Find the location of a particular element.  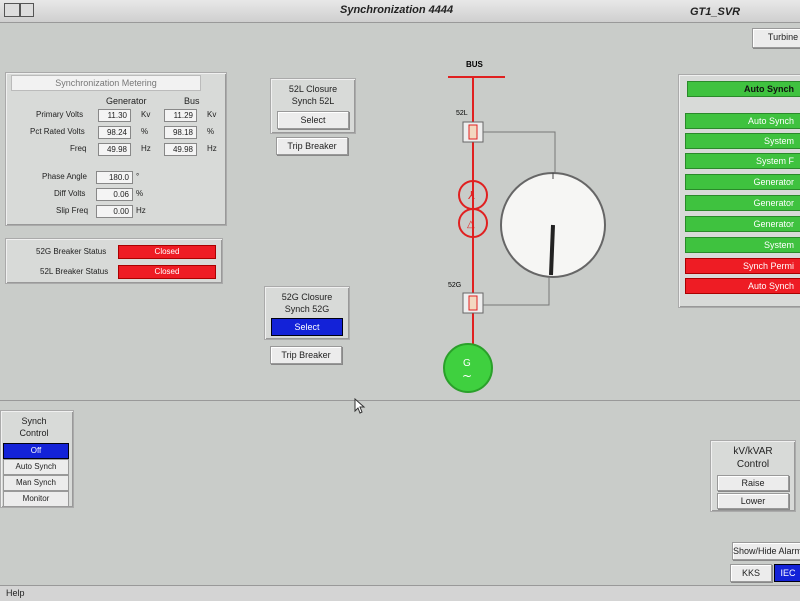

label-phase-angle: Phase Angle is located at coordinates (64, 176).